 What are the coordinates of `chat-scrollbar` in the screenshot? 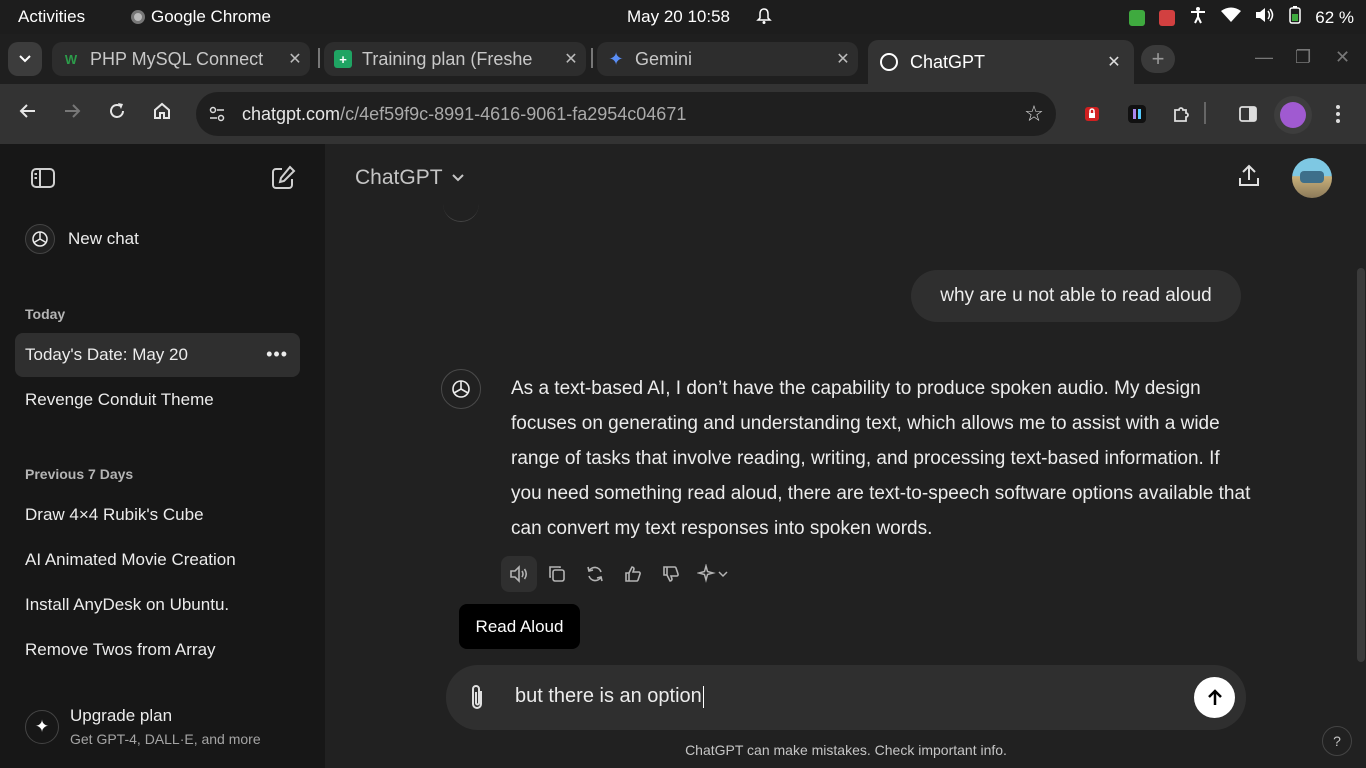 It's located at (1361, 465).